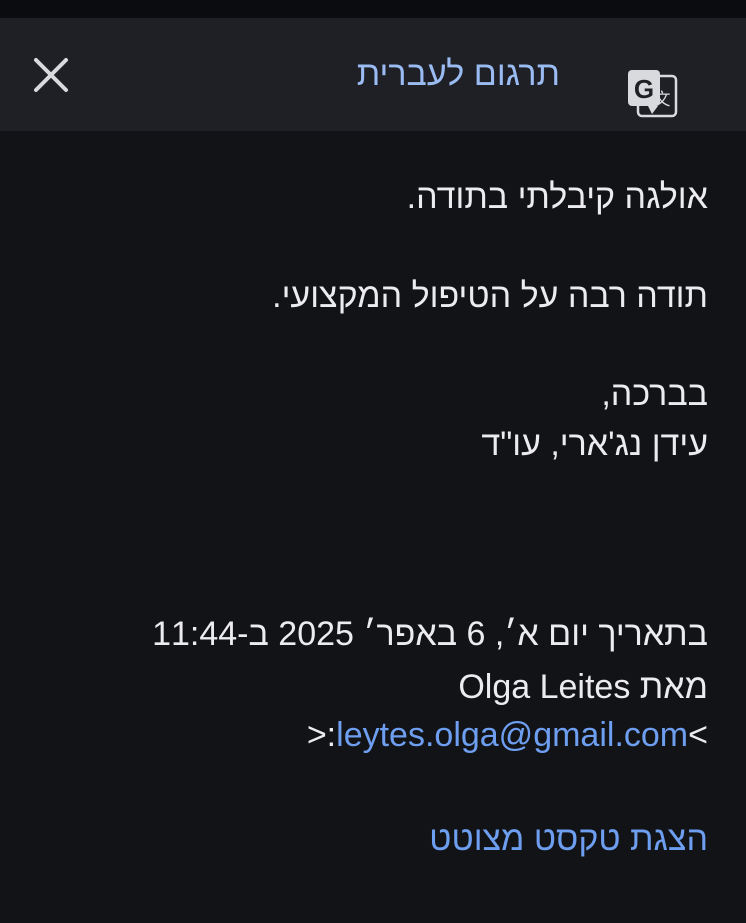  What do you see at coordinates (490, 296) in the screenshot?
I see `message-line-thanks: תודה רבה על הטיפול המקצועי.` at bounding box center [490, 296].